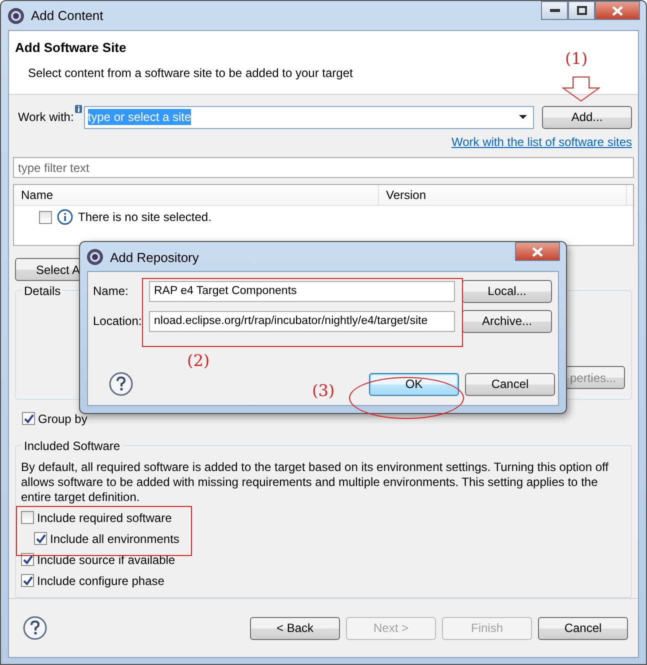 This screenshot has width=647, height=665. I want to click on page-title: Add Software Site, so click(71, 47).